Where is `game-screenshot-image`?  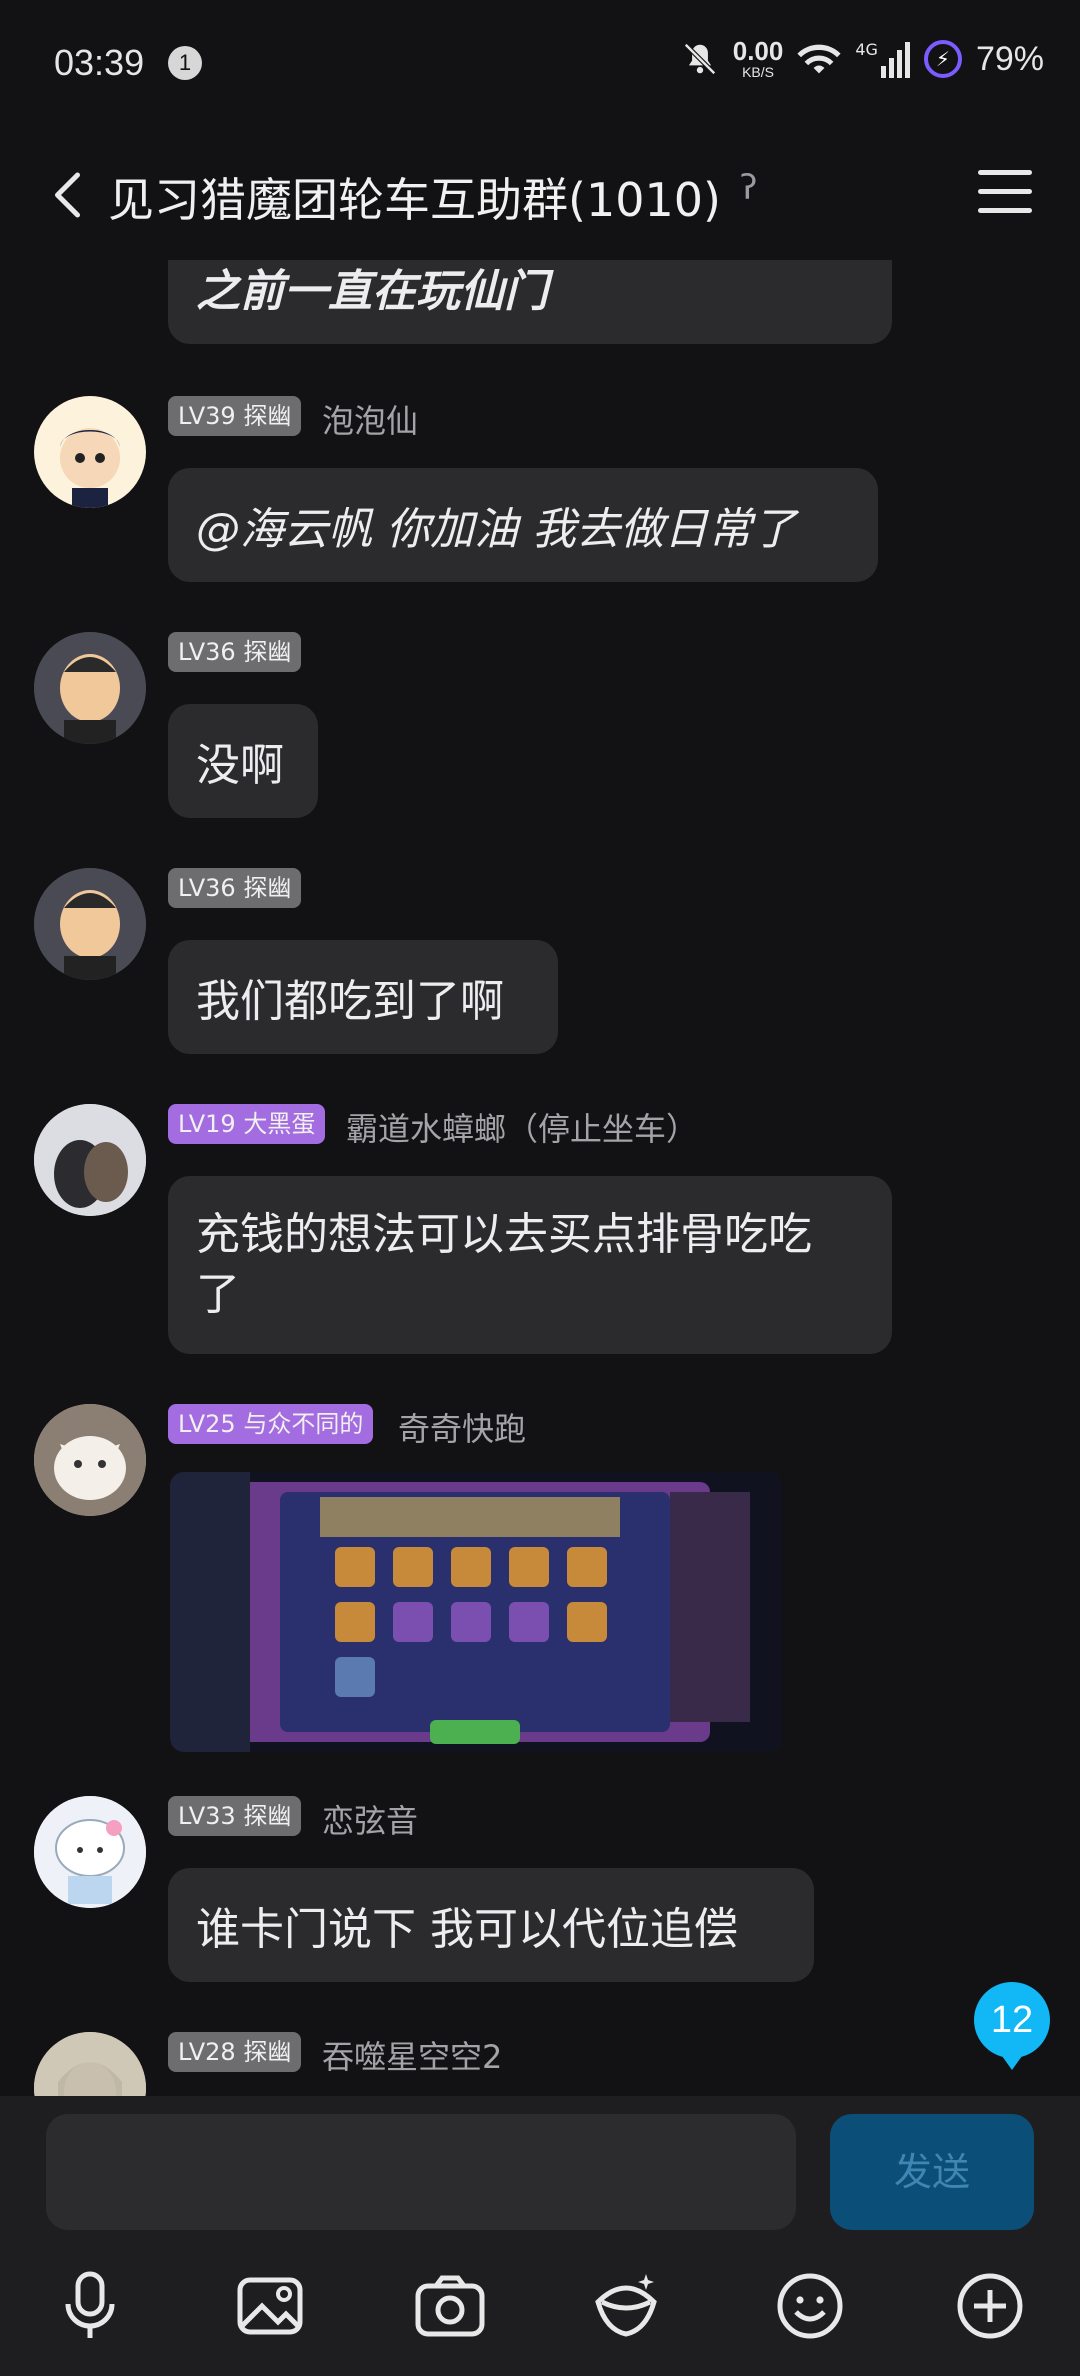 game-screenshot-image is located at coordinates (476, 1612).